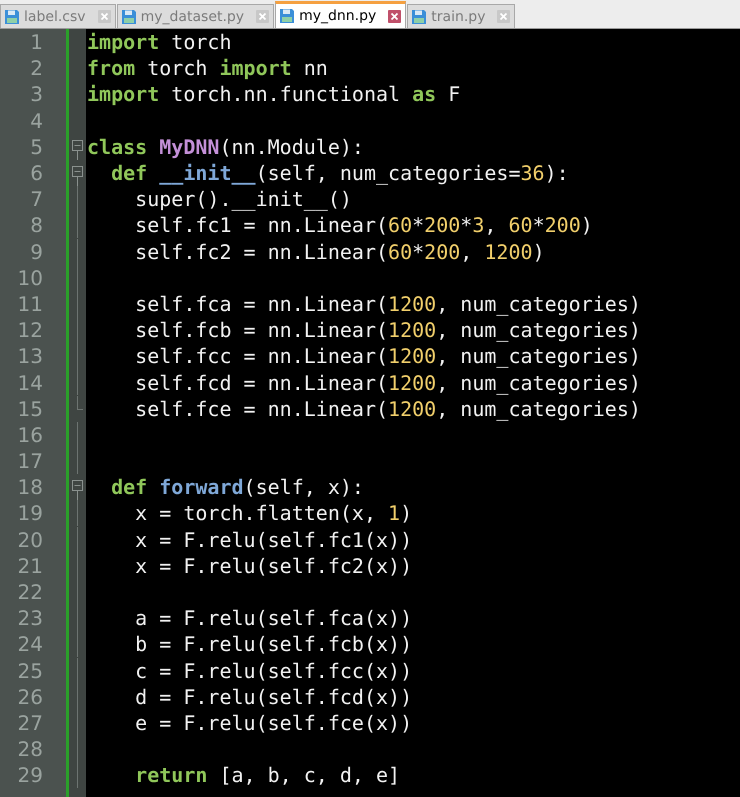  What do you see at coordinates (339, 251) in the screenshot?
I see `code-line: self.fc2 = nn.Linear(60*200, 1200)` at bounding box center [339, 251].